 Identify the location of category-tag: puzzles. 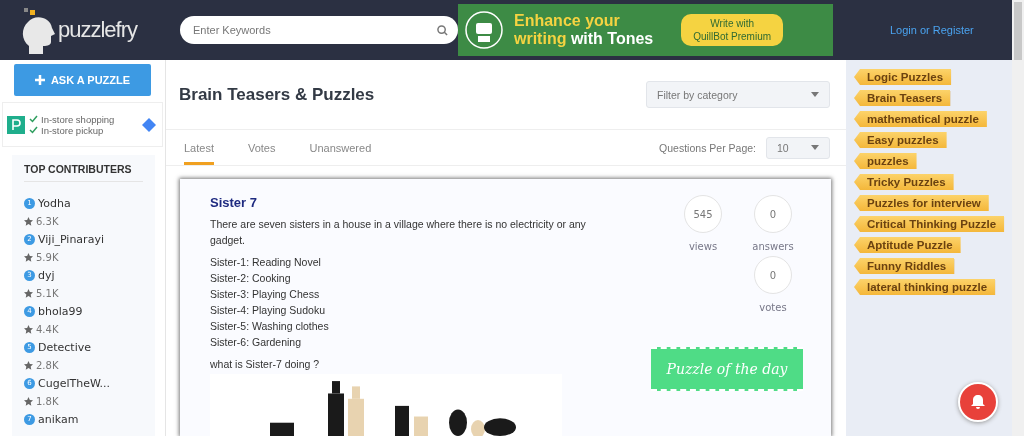
(885, 161).